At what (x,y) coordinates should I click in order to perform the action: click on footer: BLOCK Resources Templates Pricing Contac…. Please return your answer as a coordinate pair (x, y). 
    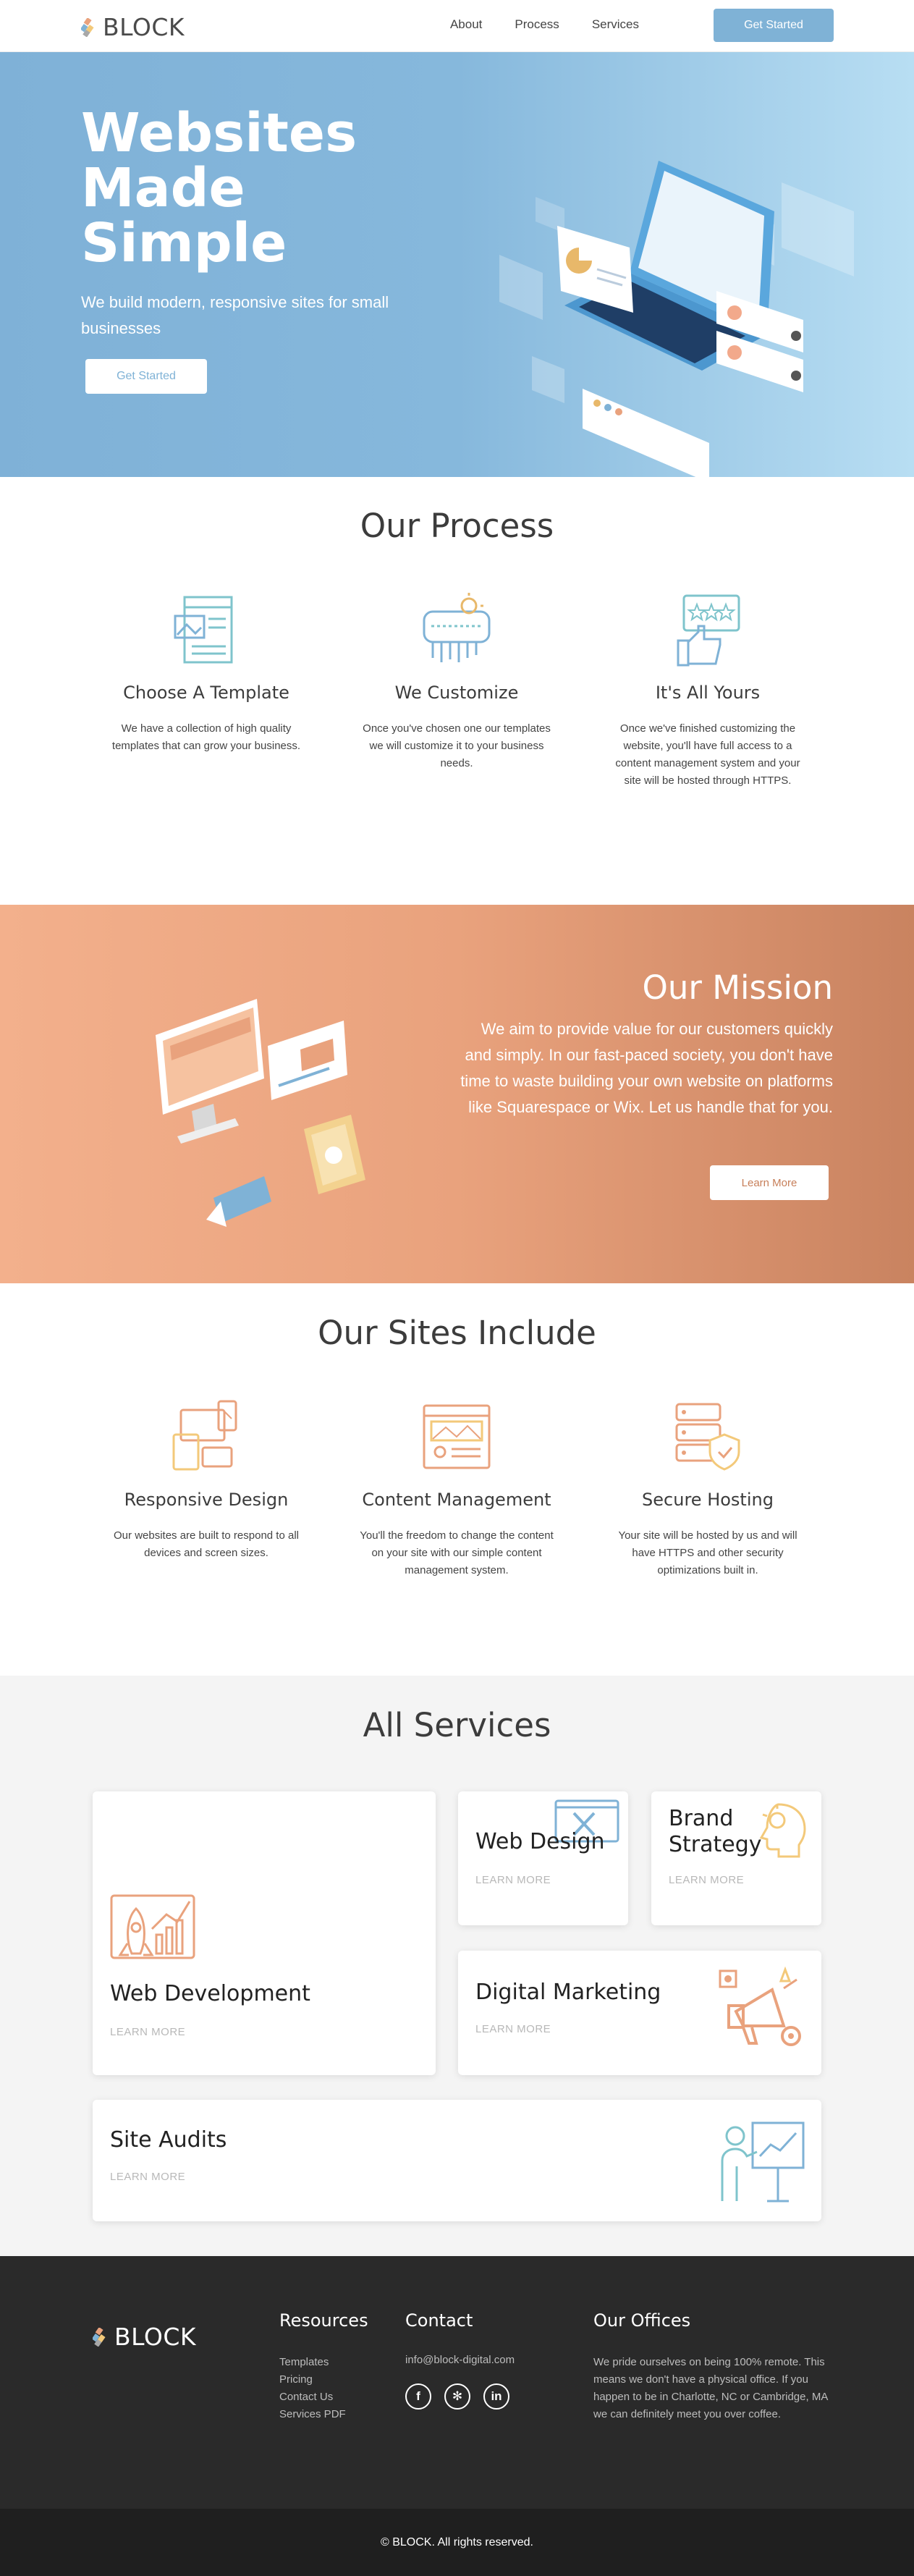
    Looking at the image, I should click on (457, 2382).